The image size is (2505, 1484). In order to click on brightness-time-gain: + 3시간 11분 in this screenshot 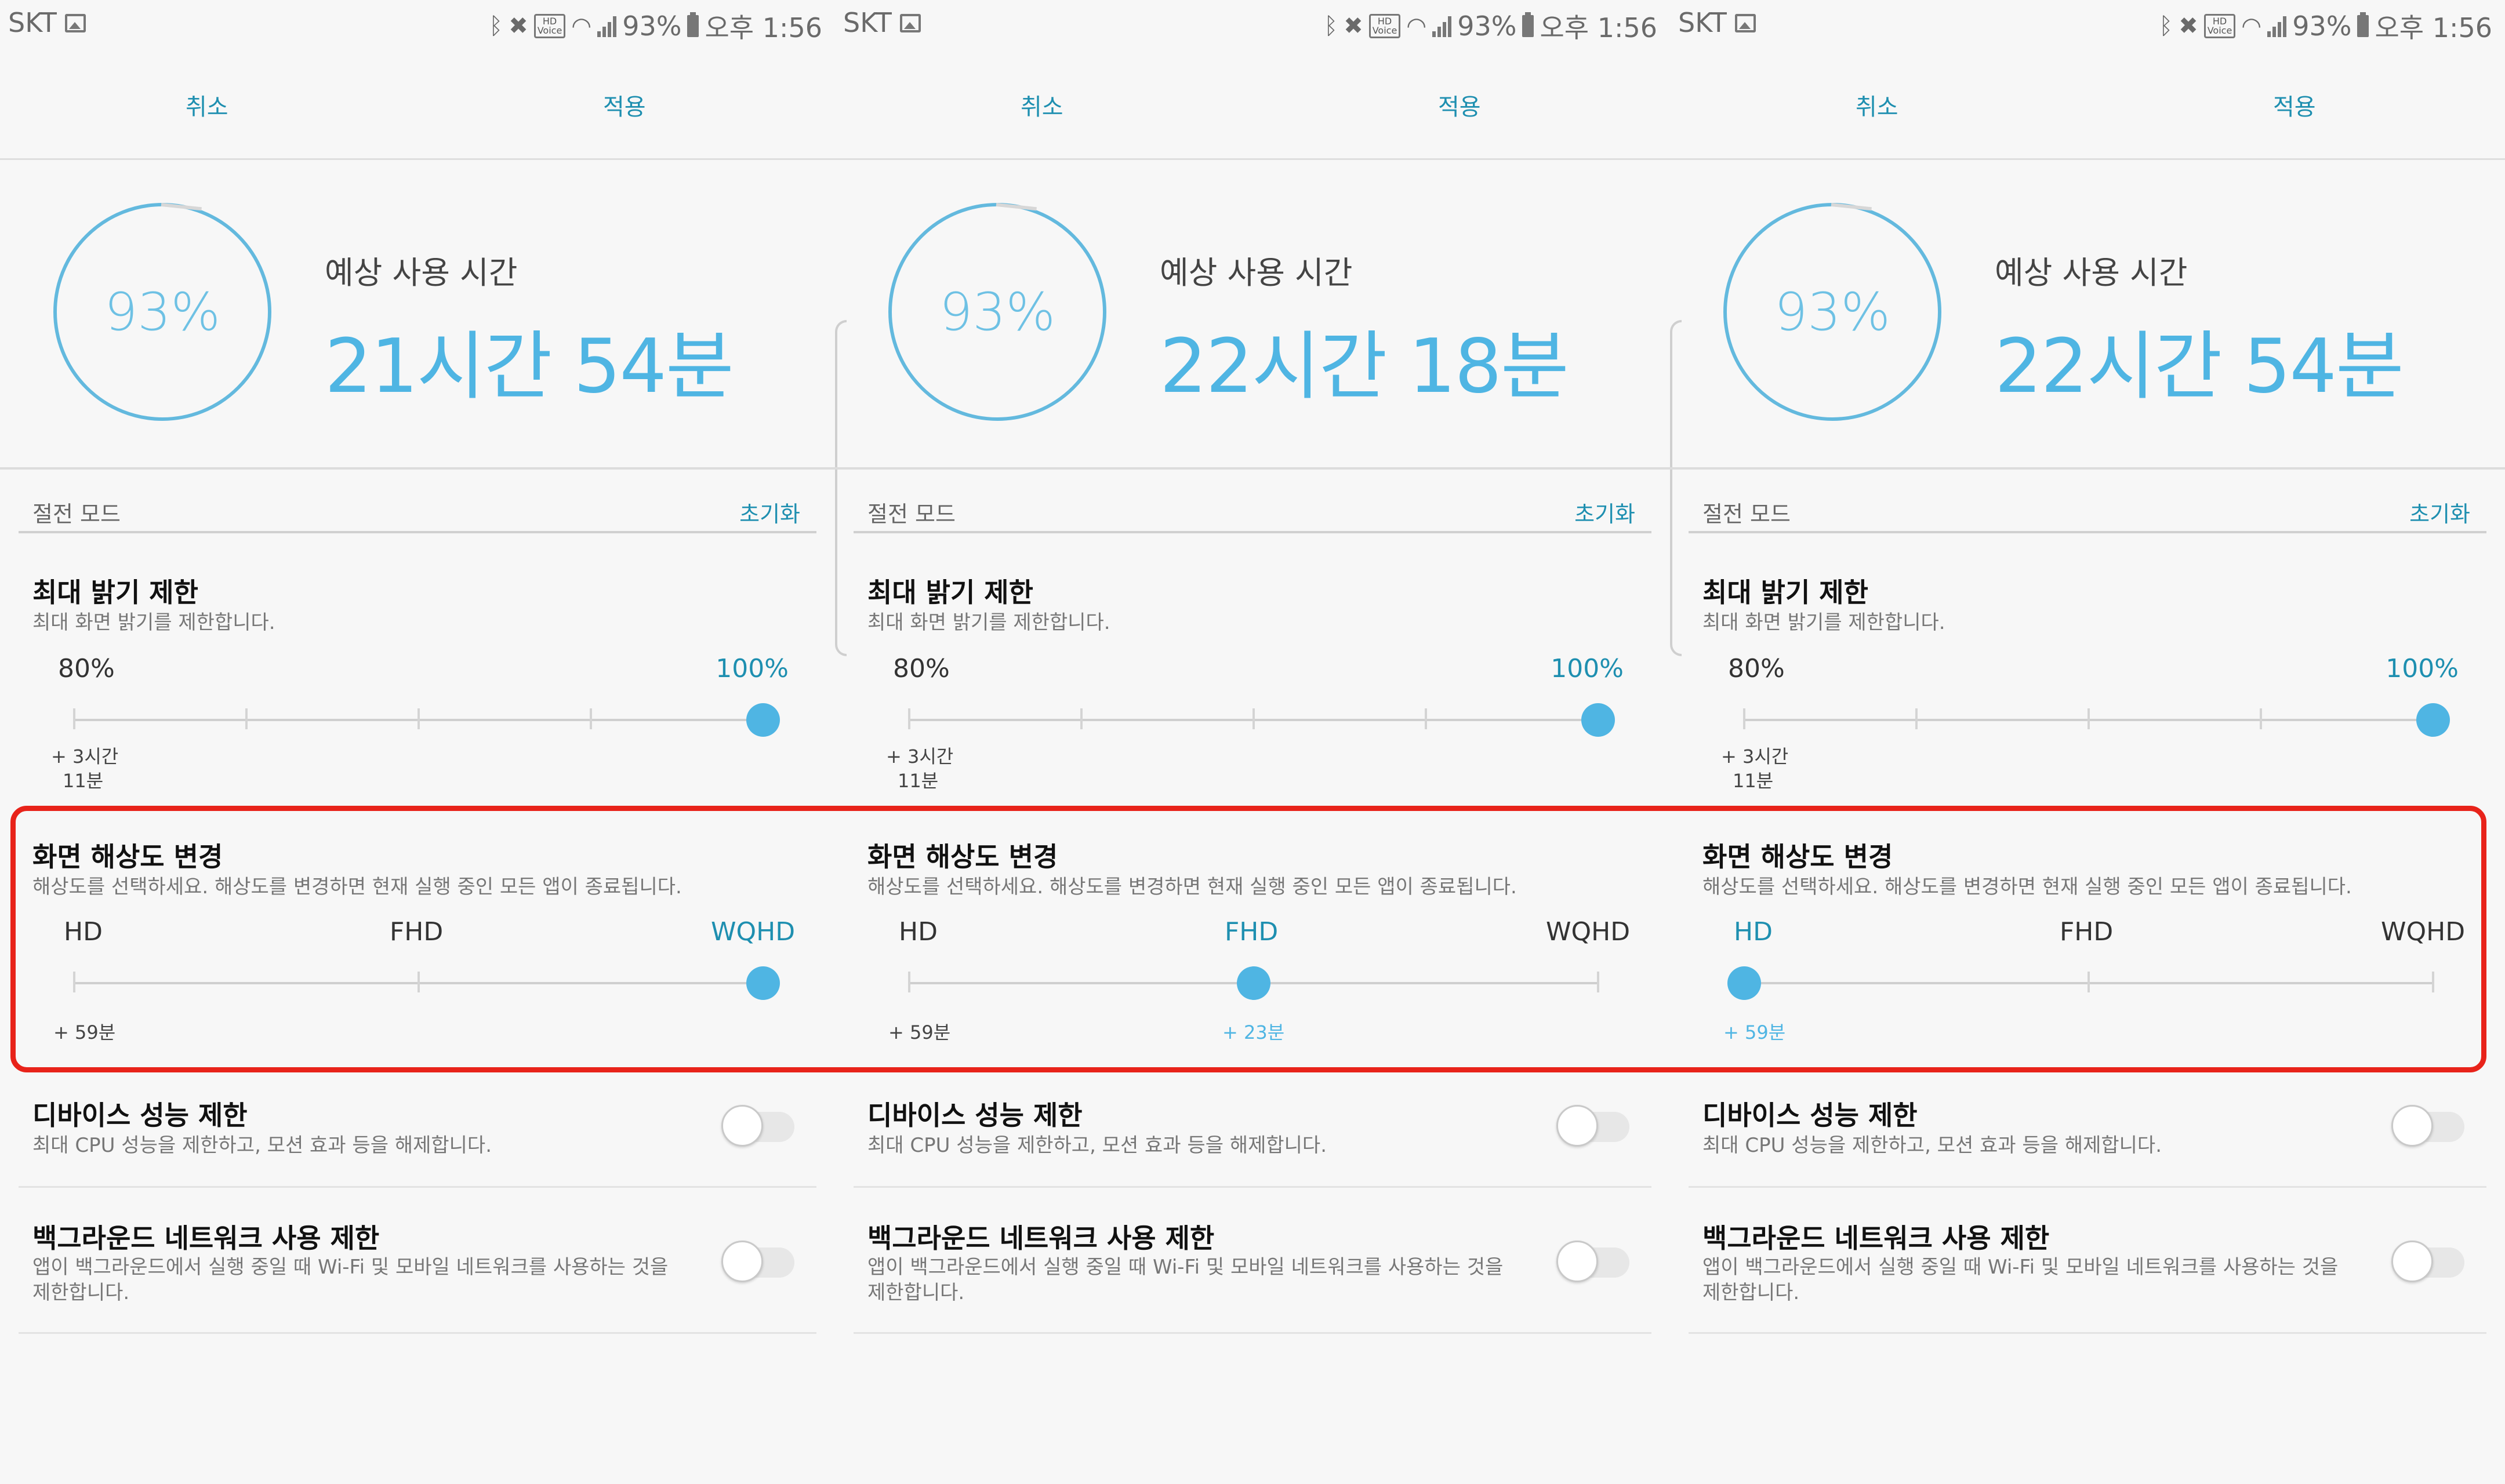, I will do `click(85, 769)`.